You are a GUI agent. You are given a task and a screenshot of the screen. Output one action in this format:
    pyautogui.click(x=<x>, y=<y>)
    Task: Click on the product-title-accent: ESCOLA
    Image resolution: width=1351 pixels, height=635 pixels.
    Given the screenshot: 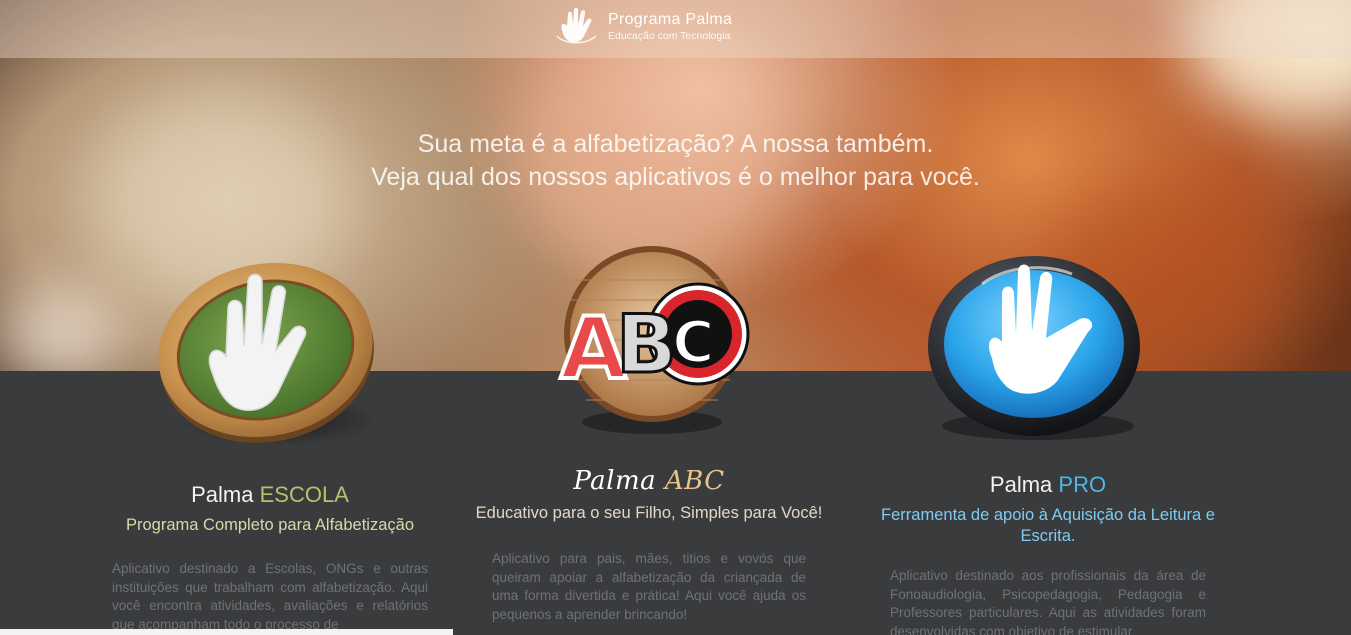 What is the action you would take?
    pyautogui.click(x=304, y=494)
    